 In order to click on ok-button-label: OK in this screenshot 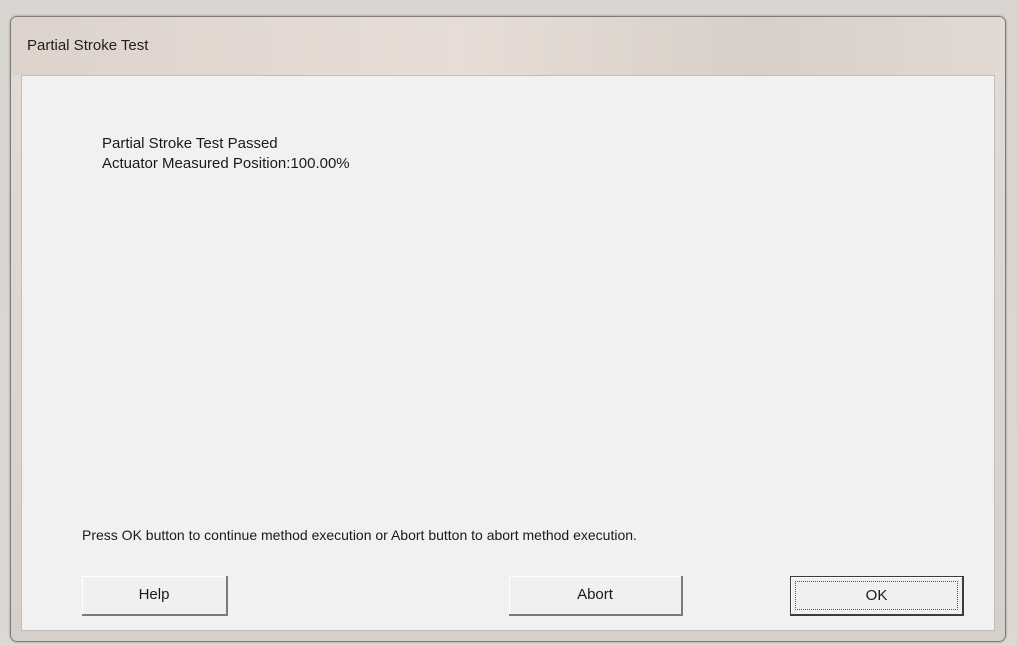, I will do `click(876, 595)`.